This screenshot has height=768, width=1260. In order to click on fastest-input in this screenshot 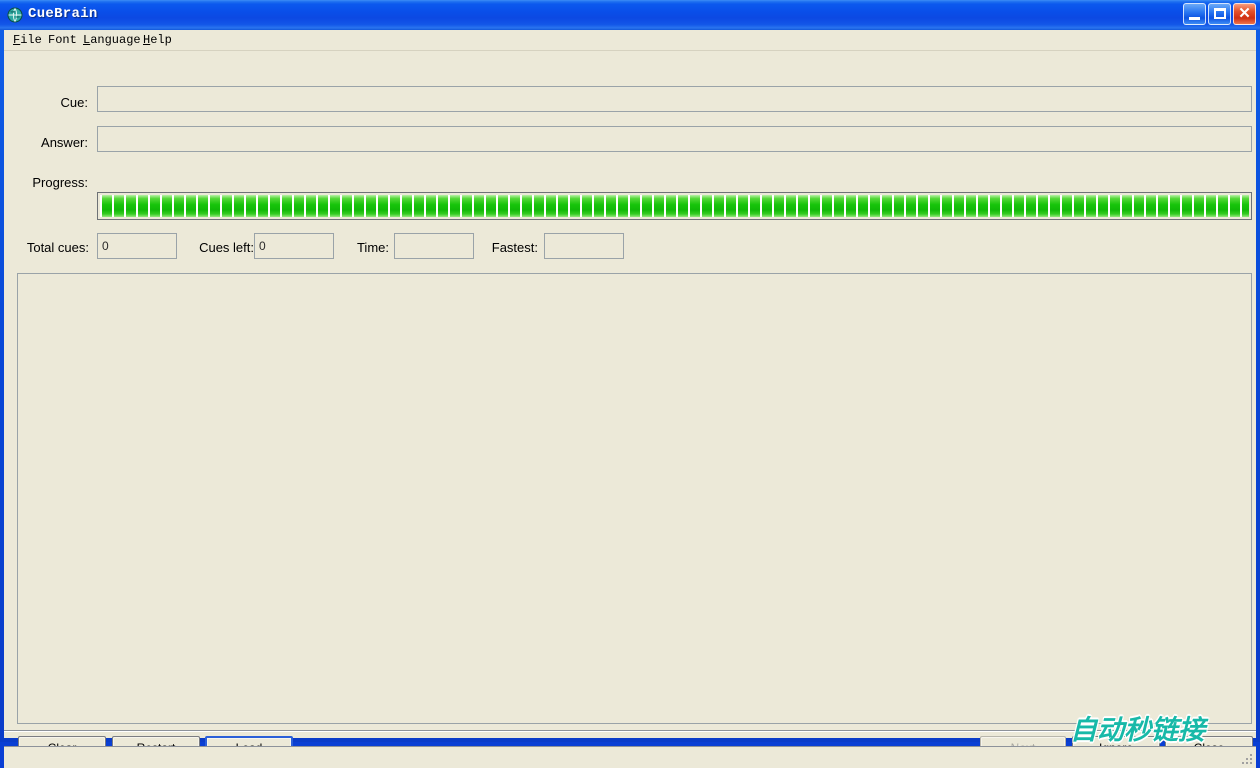, I will do `click(584, 246)`.